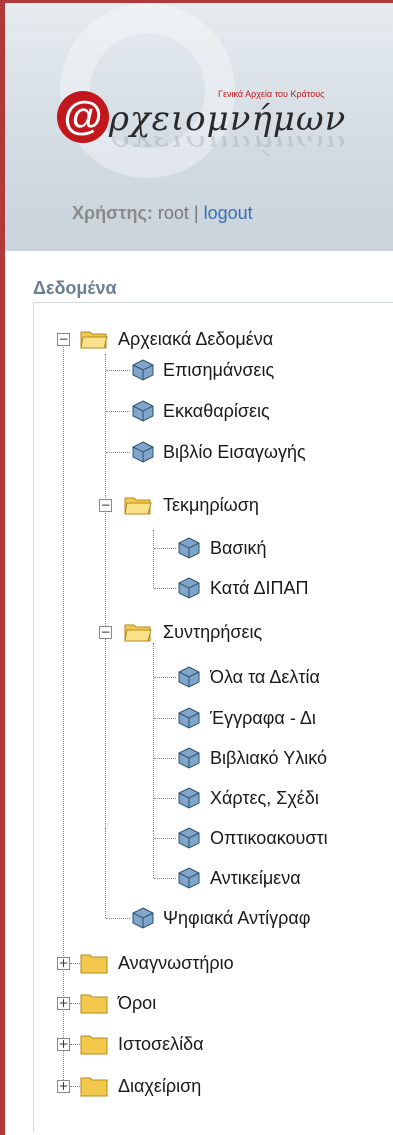  What do you see at coordinates (299, 677) in the screenshot?
I see `tree-item-ola-deltia: Όλα τα Δελτία` at bounding box center [299, 677].